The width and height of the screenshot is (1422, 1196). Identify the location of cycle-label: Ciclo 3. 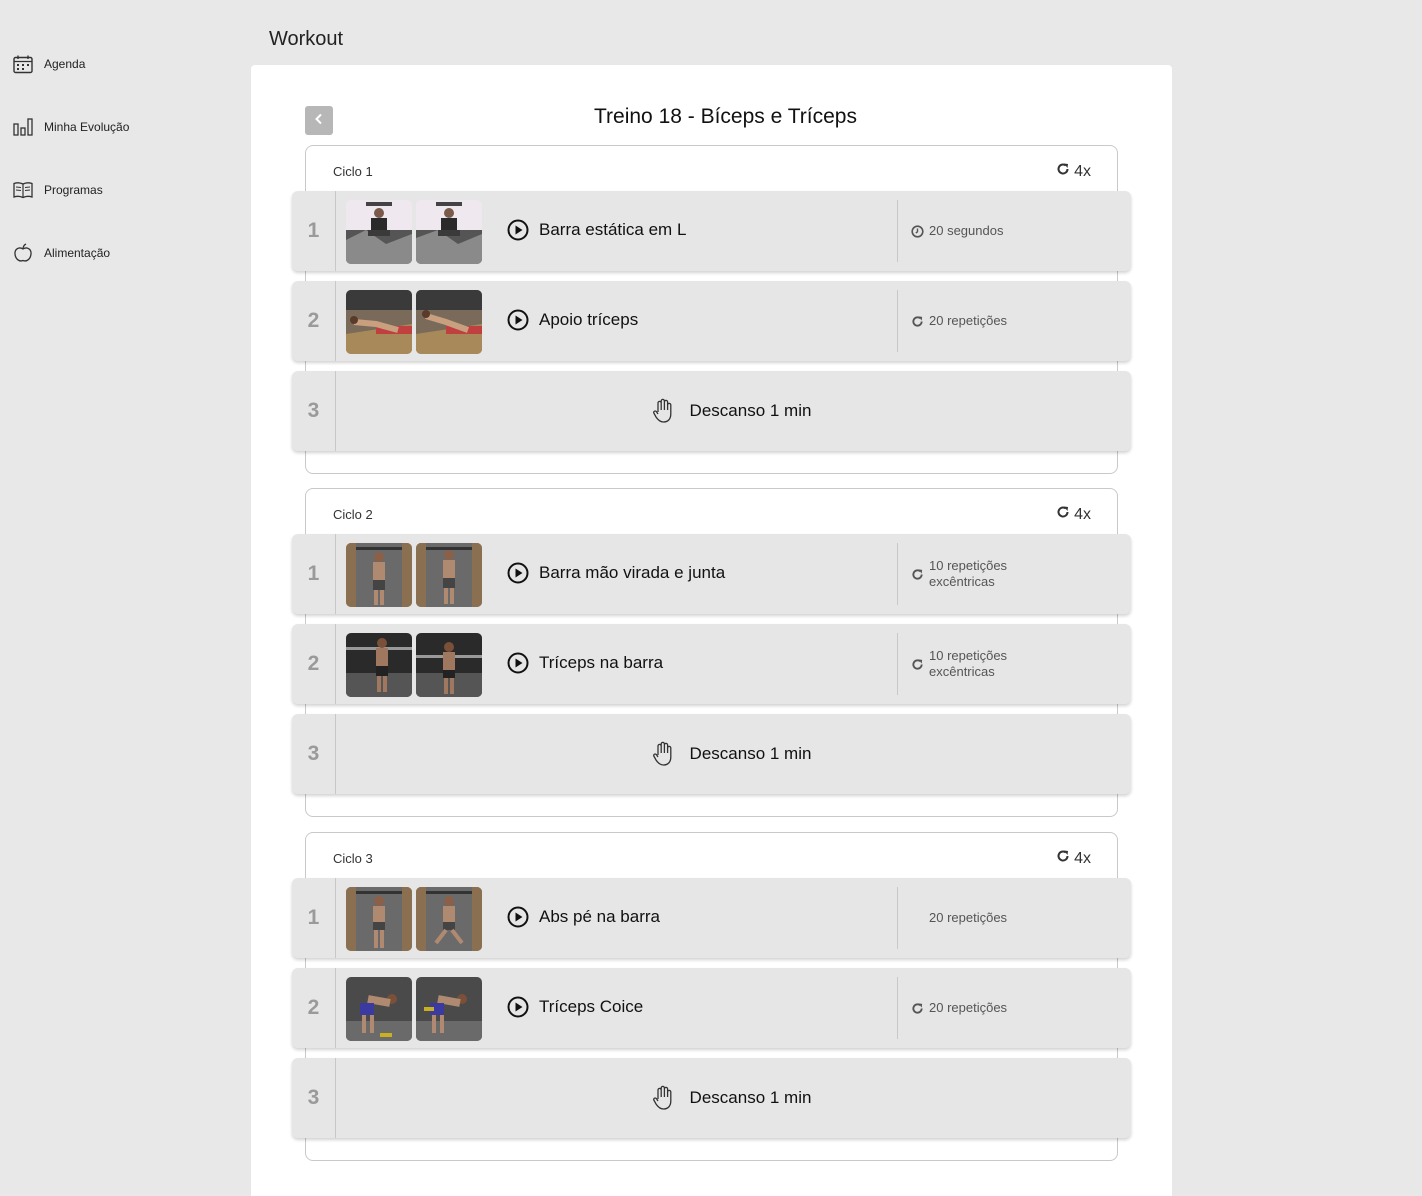
(353, 858).